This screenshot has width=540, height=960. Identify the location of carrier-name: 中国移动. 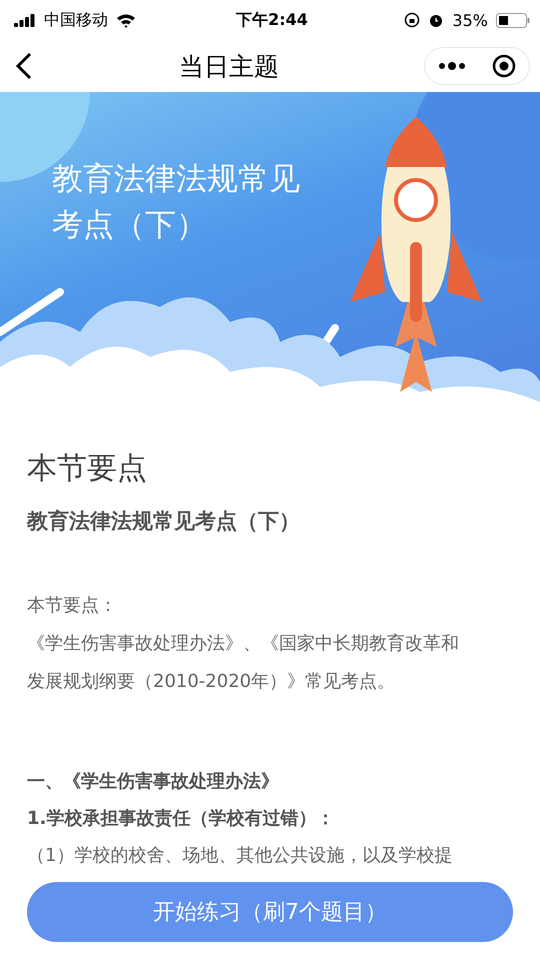
(76, 20).